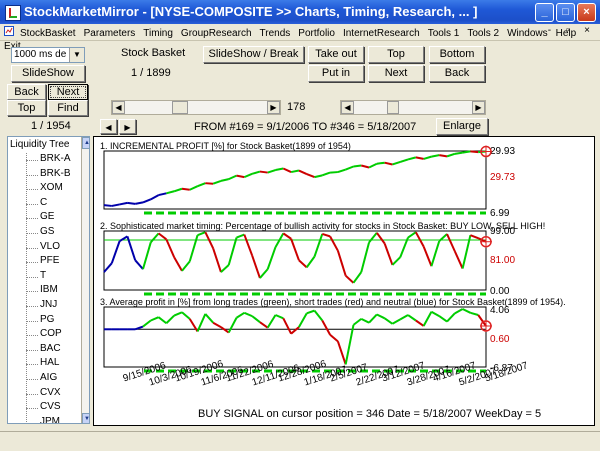 This screenshot has height=451, width=600. What do you see at coordinates (396, 54) in the screenshot?
I see `top-basket-button: Top` at bounding box center [396, 54].